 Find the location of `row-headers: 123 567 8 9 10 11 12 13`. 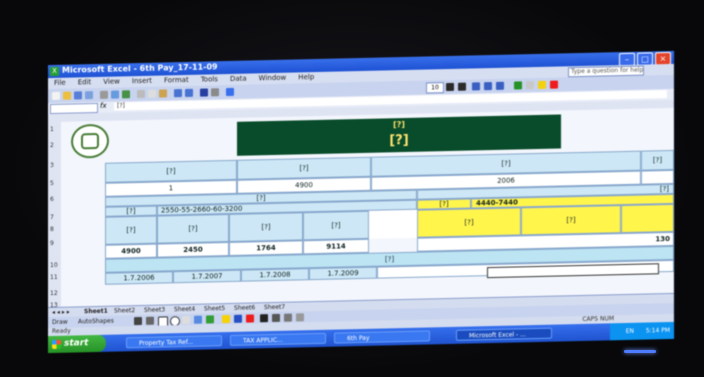

row-headers: 123 567 8 9 10 11 12 13 is located at coordinates (55, 215).